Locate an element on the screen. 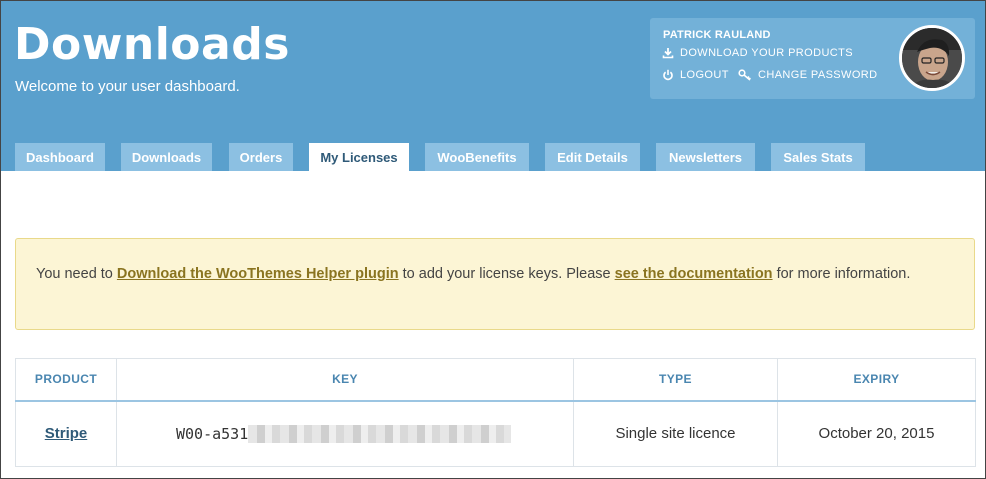  tab-downloads: Downloads is located at coordinates (166, 157).